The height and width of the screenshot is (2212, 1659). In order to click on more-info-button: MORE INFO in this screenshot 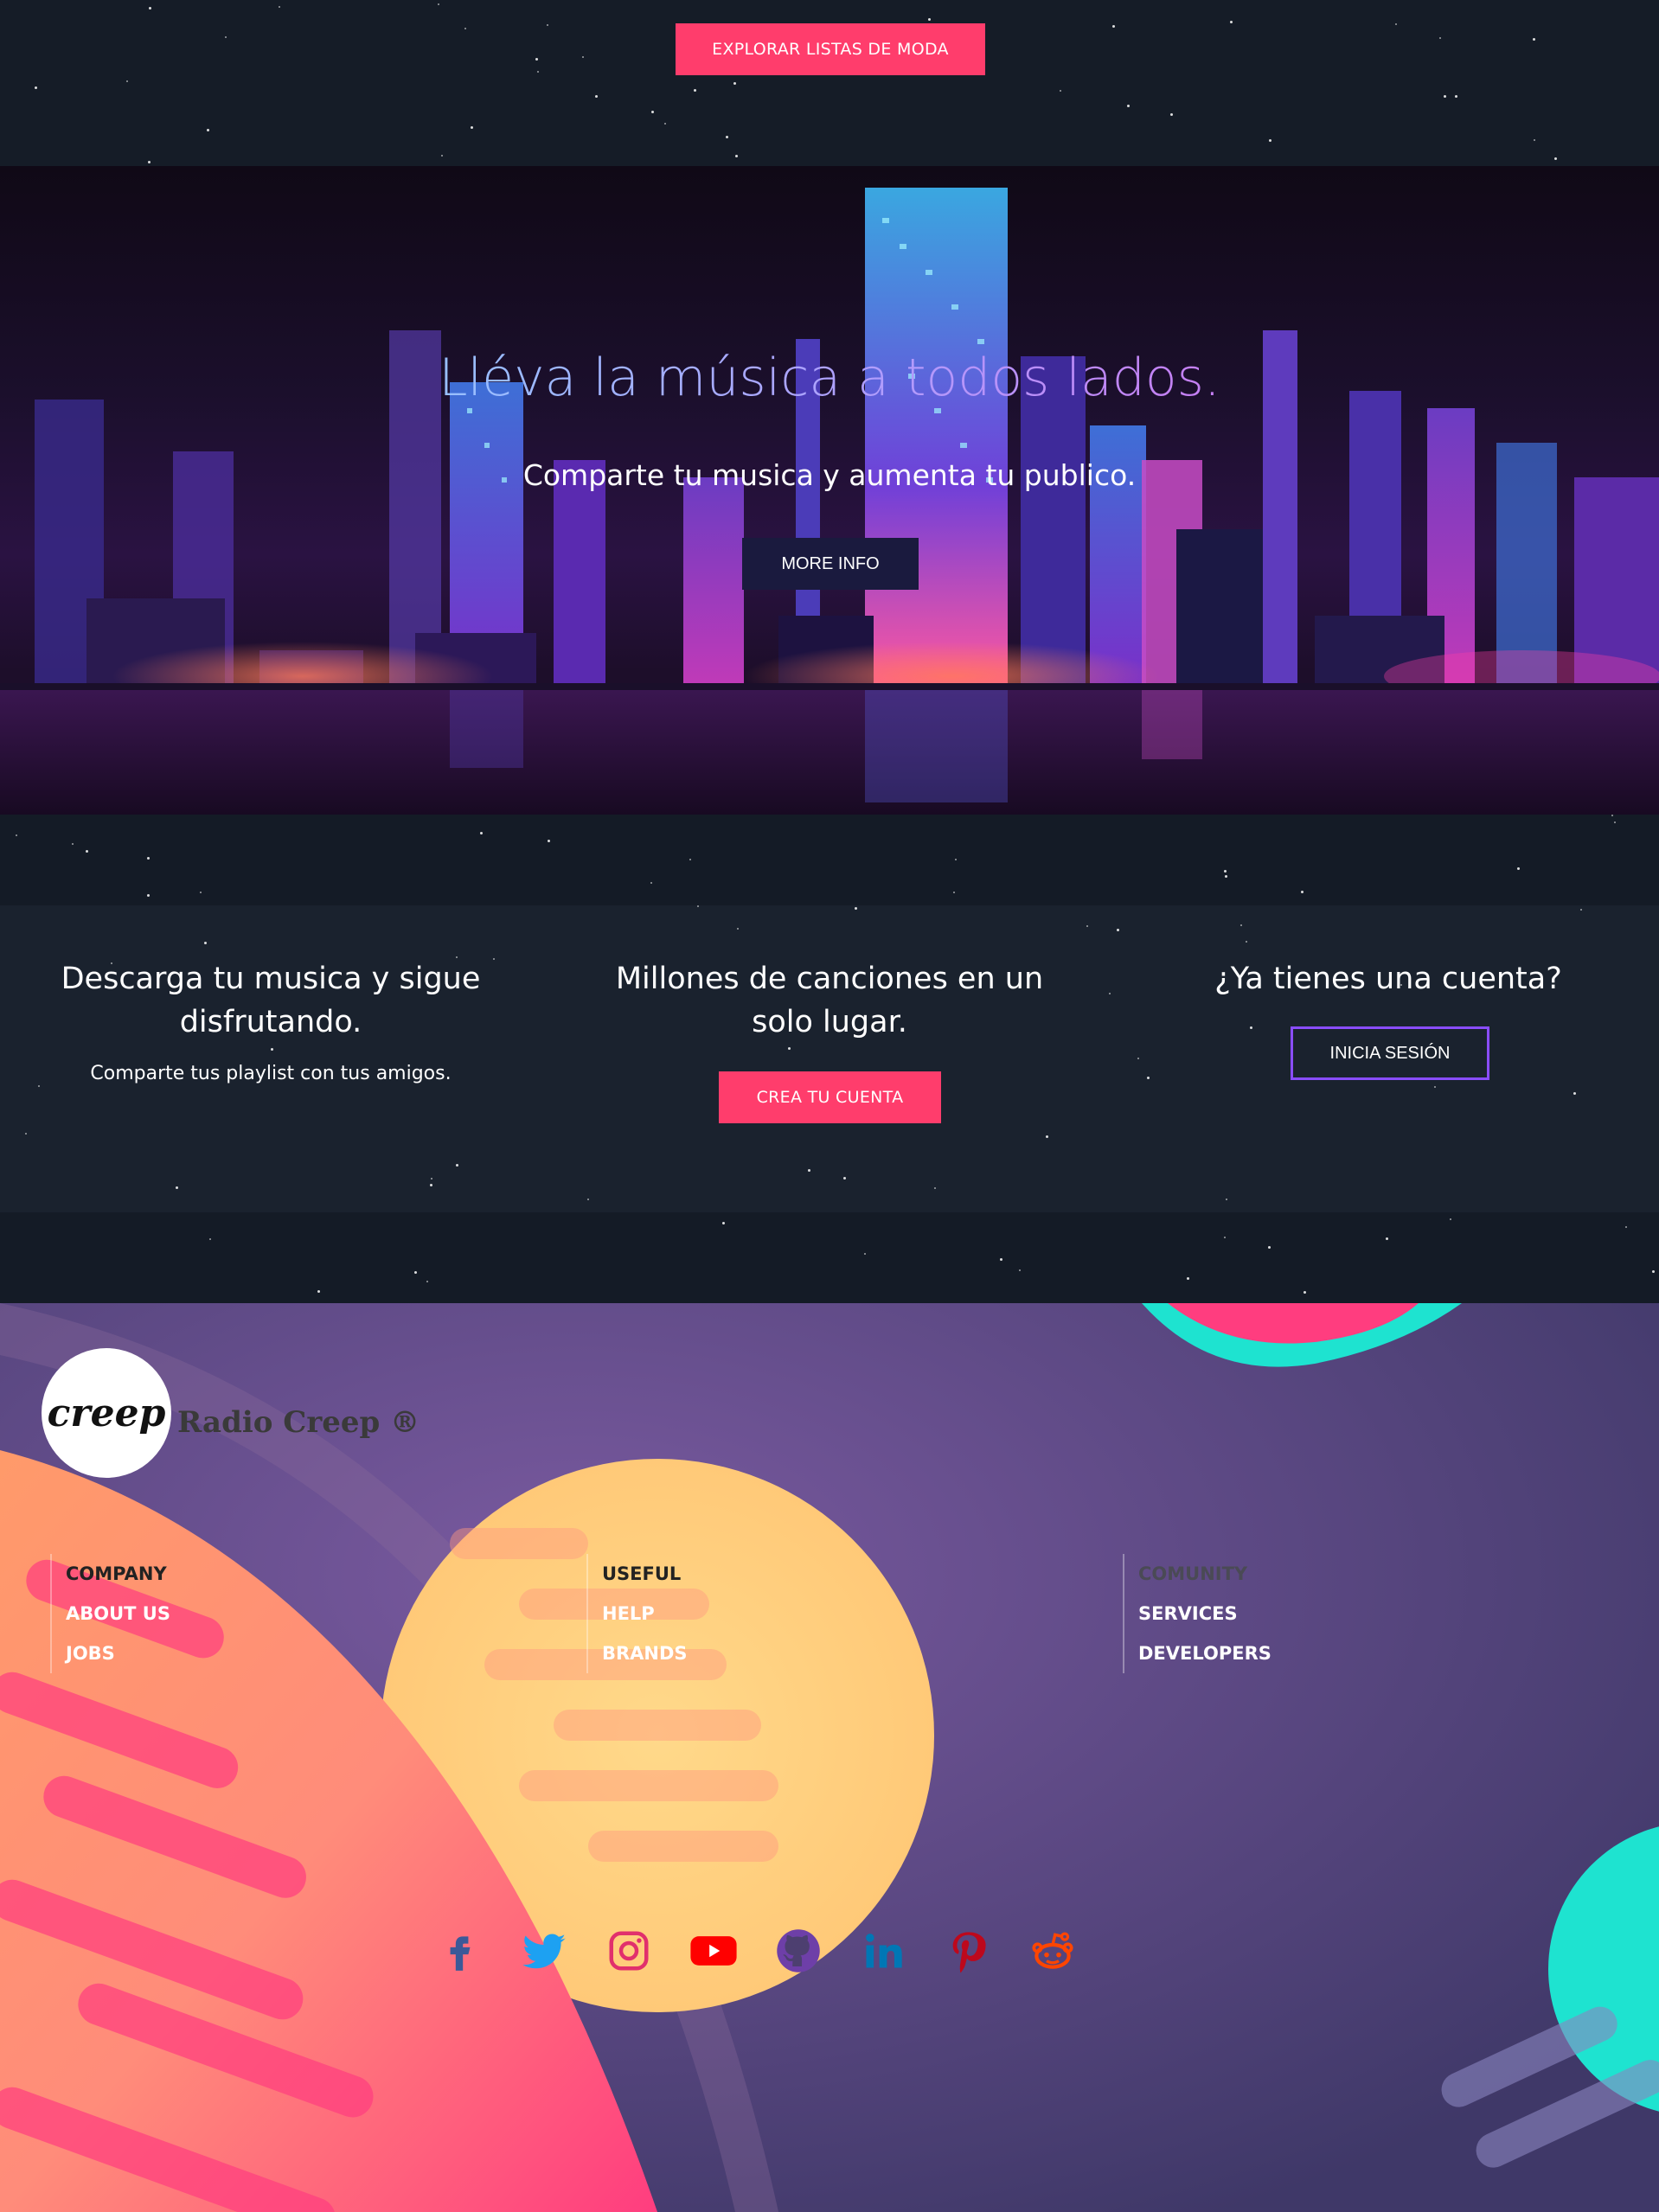, I will do `click(831, 564)`.